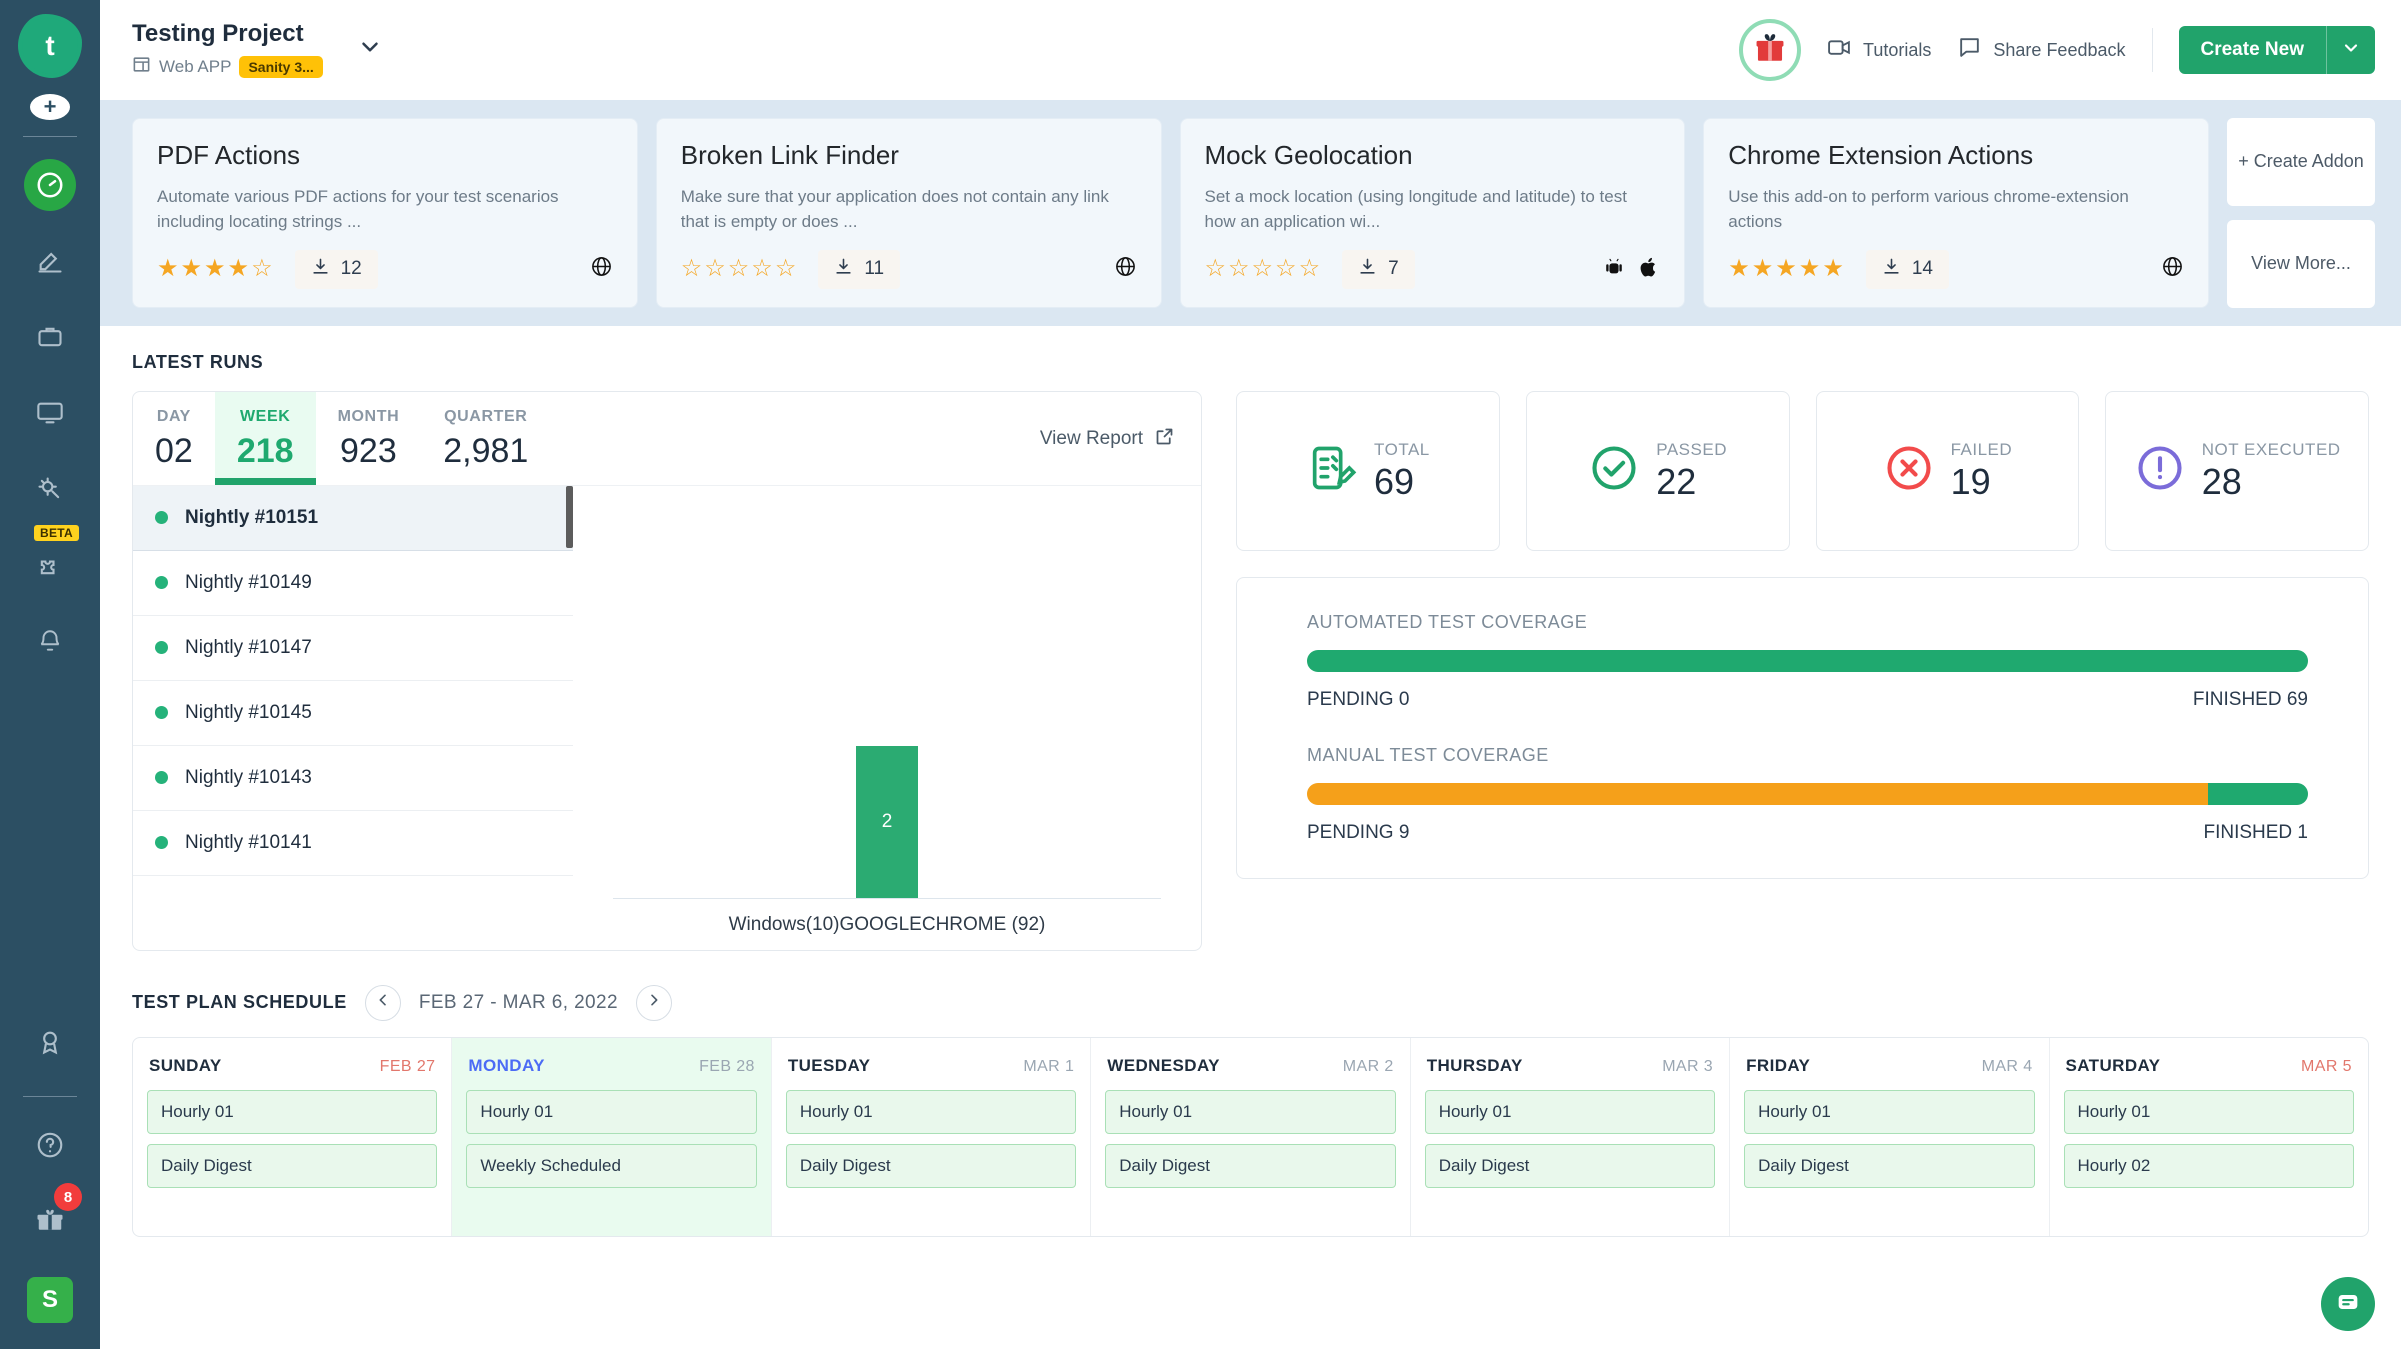 This screenshot has height=1349, width=2401. What do you see at coordinates (1120, 422) in the screenshot?
I see `view-report-link: View Report` at bounding box center [1120, 422].